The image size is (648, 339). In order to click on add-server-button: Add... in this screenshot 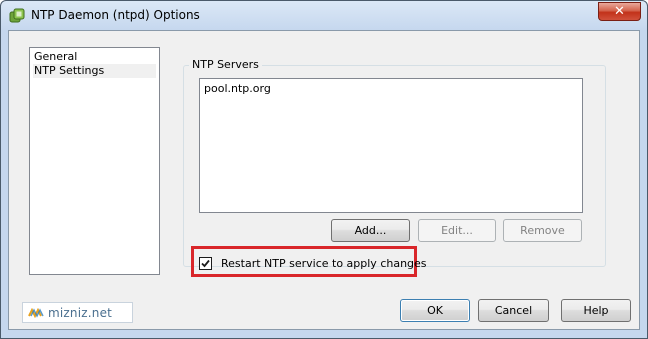, I will do `click(370, 230)`.